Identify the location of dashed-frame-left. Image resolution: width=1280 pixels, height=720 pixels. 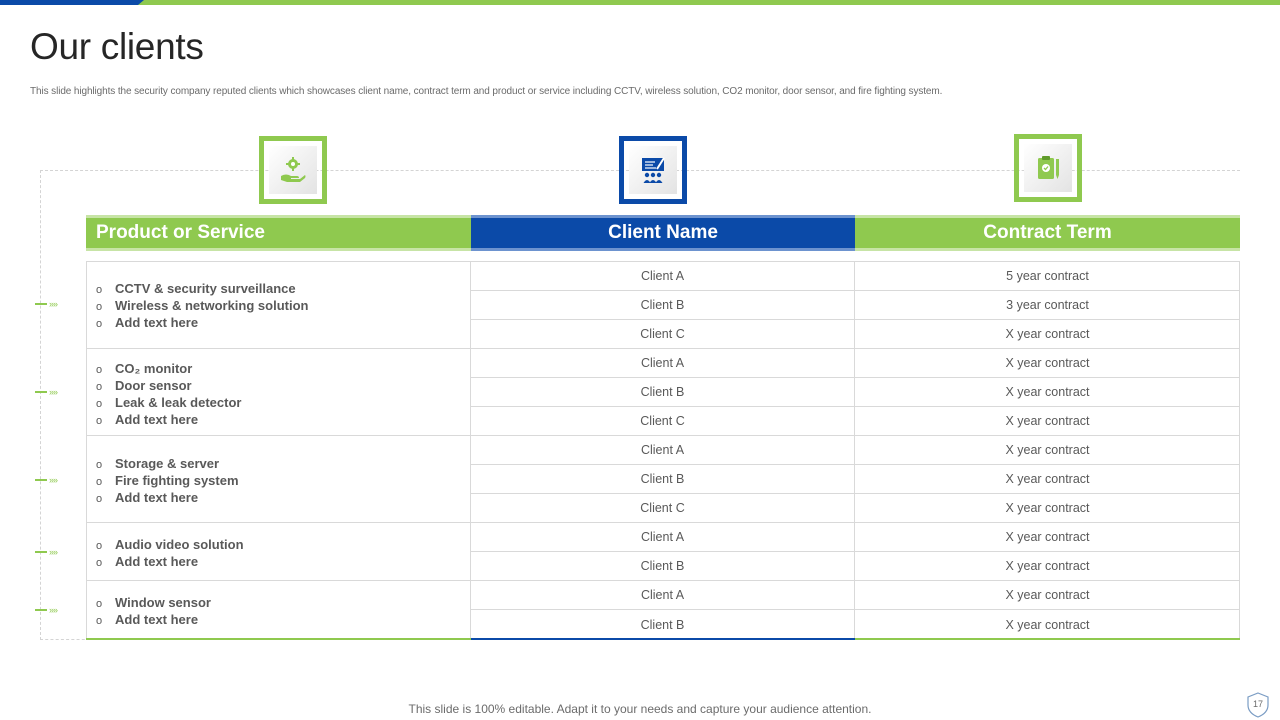
(40, 405).